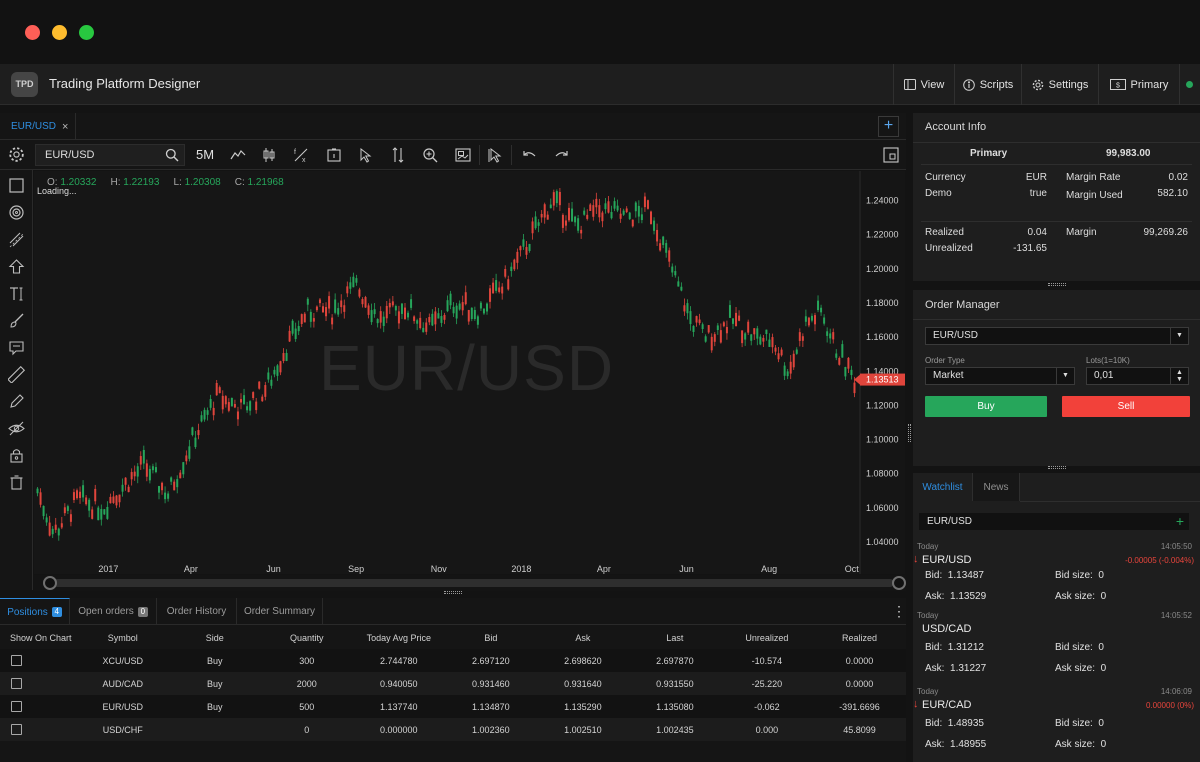 This screenshot has width=1200, height=762. I want to click on column-header: Realized, so click(859, 638).